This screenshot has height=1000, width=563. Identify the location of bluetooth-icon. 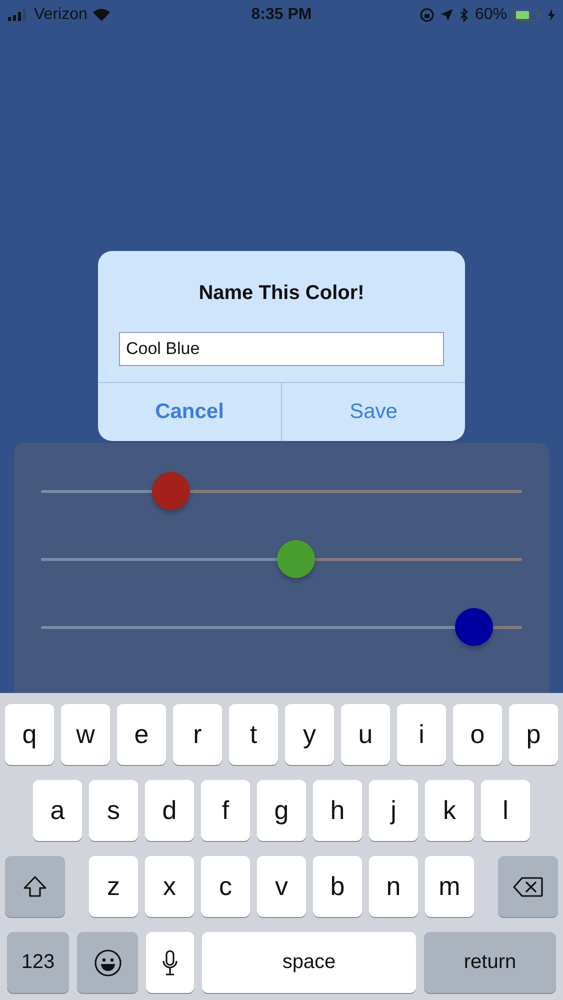
(464, 15).